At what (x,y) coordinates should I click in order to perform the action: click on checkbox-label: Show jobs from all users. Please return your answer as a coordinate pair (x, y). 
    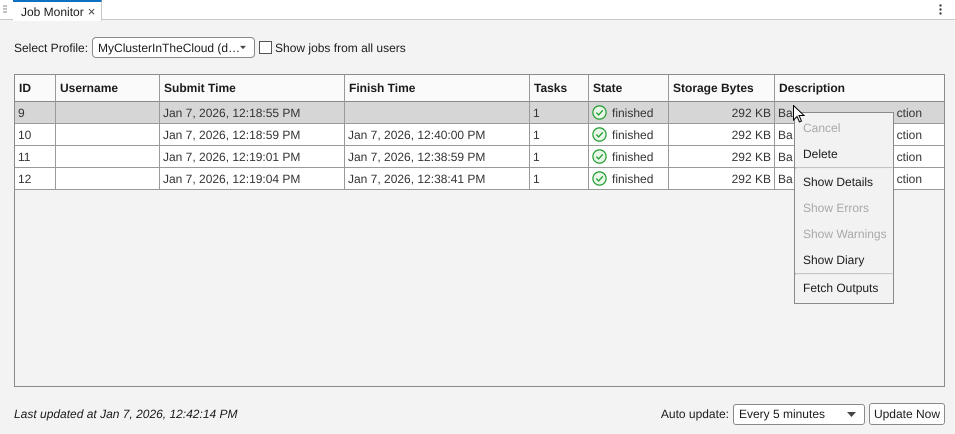
    Looking at the image, I should click on (340, 47).